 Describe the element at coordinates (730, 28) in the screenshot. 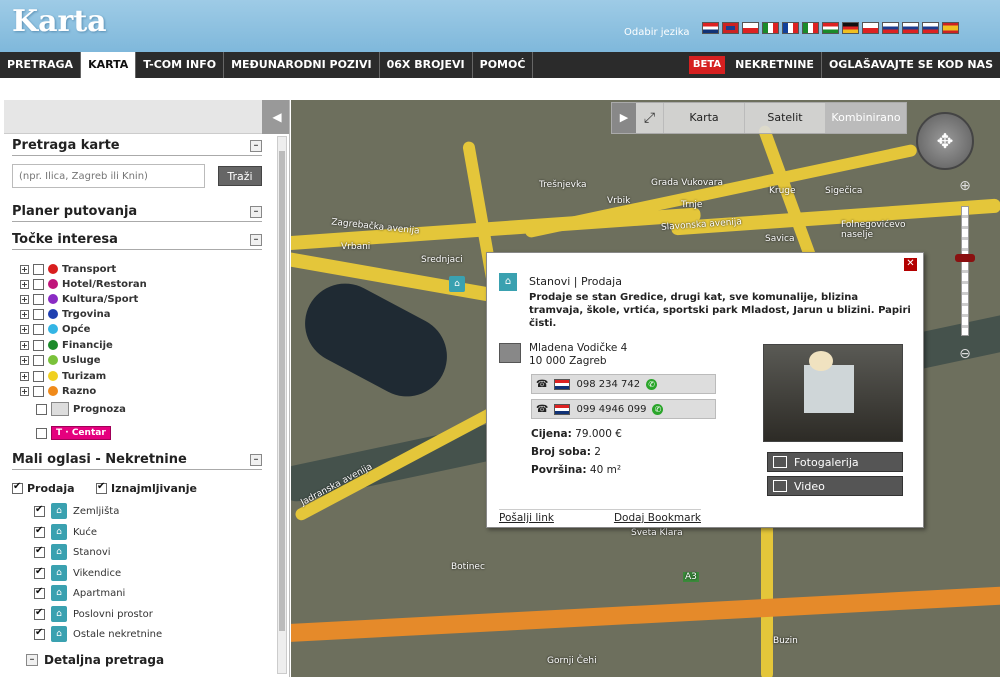

I see `uk-flag-icon` at that location.